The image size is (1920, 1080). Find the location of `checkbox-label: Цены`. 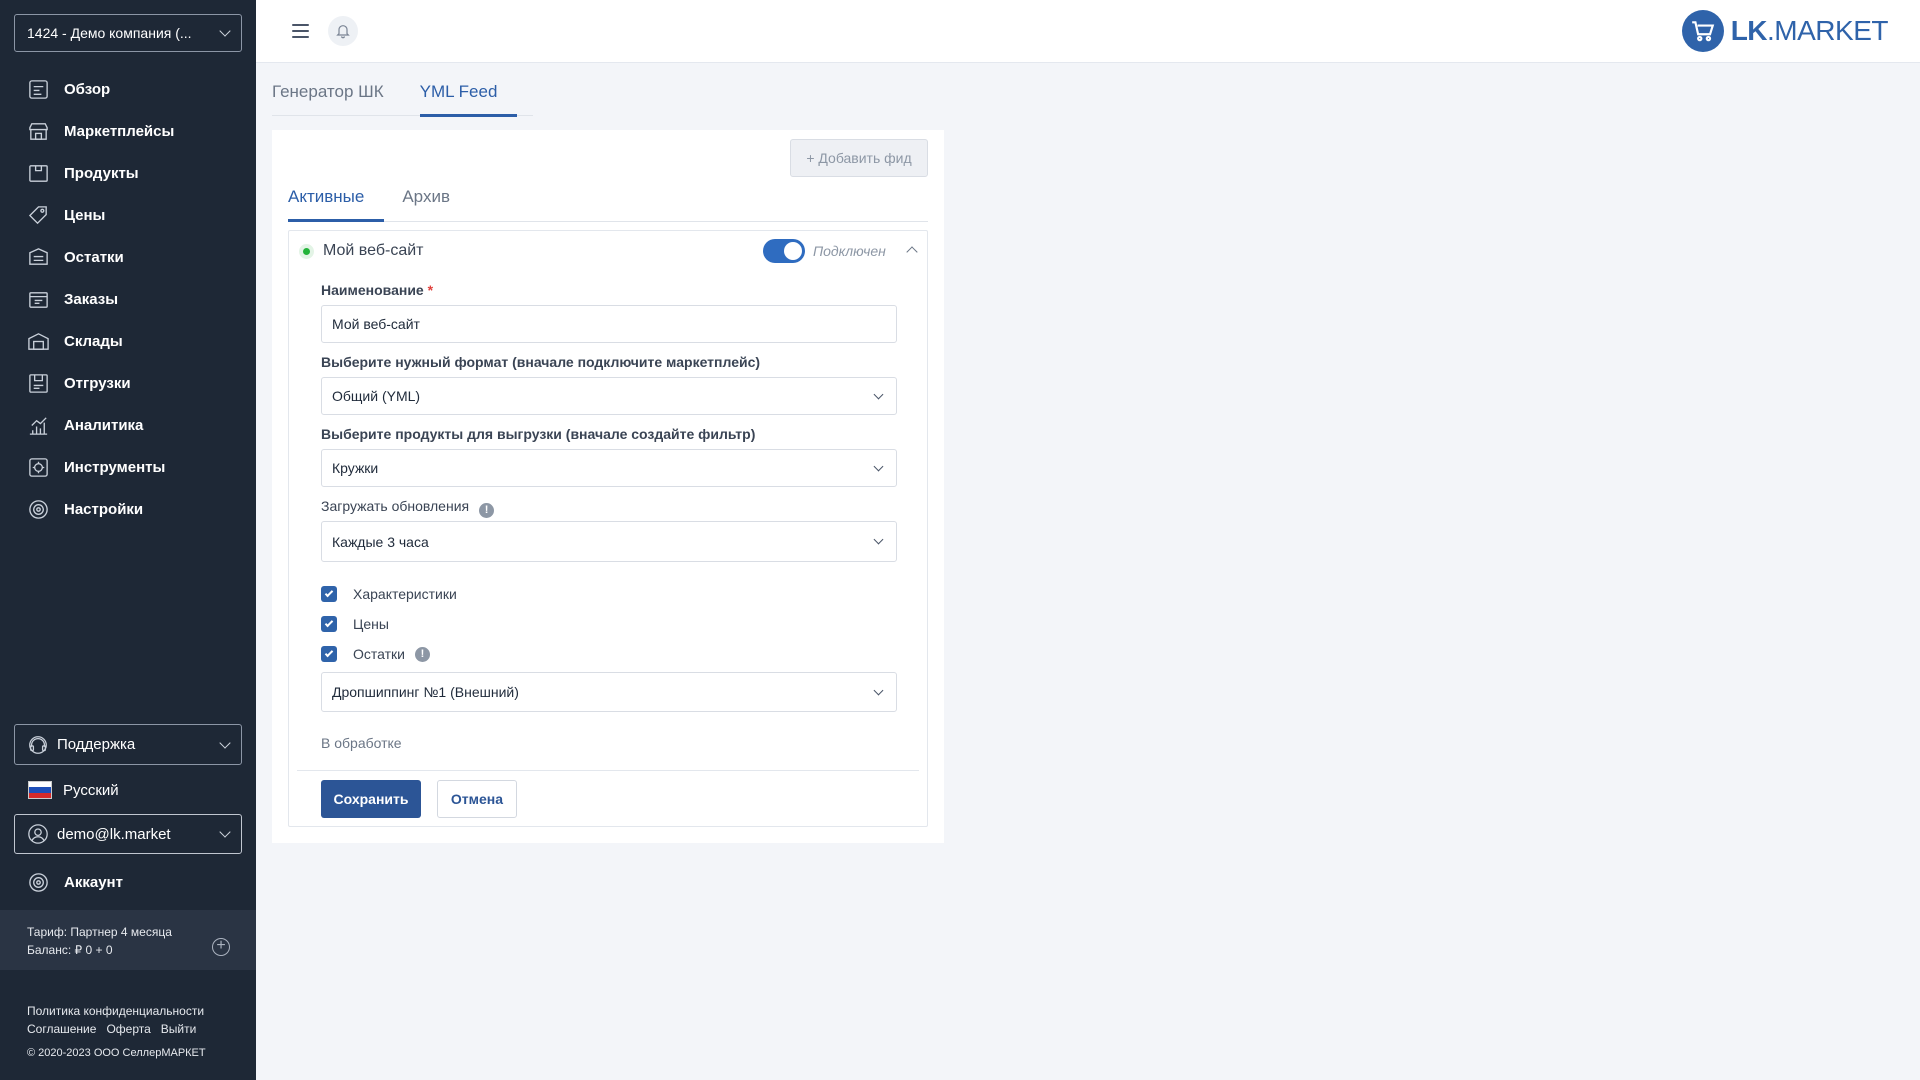

checkbox-label: Цены is located at coordinates (371, 624).